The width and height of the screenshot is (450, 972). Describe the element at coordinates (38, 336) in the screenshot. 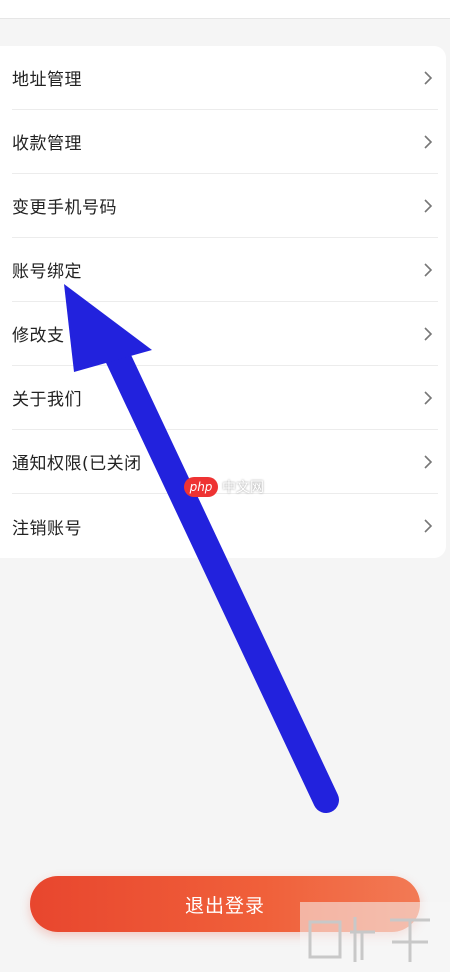

I see `menu-item-label: 修改支` at that location.